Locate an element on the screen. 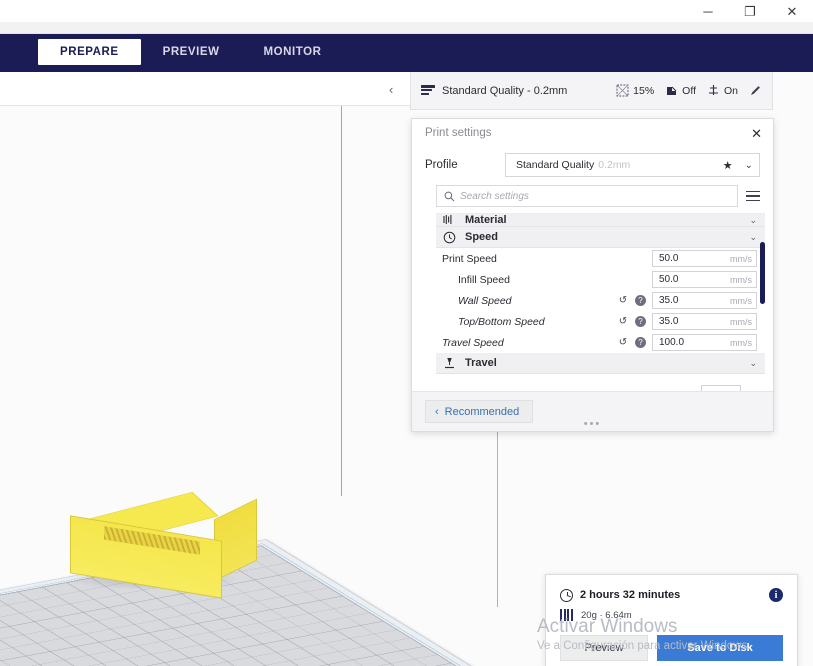  setting-row: Print Speed 50.0 mm/s is located at coordinates (600, 258).